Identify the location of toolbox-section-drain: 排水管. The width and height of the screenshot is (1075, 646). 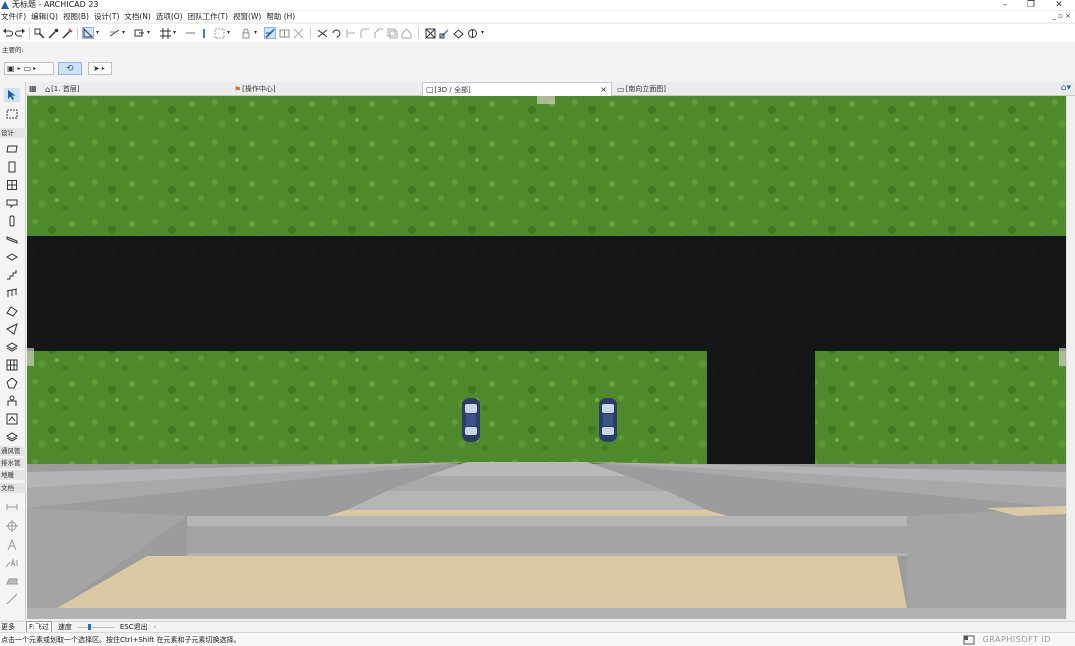
(13, 463).